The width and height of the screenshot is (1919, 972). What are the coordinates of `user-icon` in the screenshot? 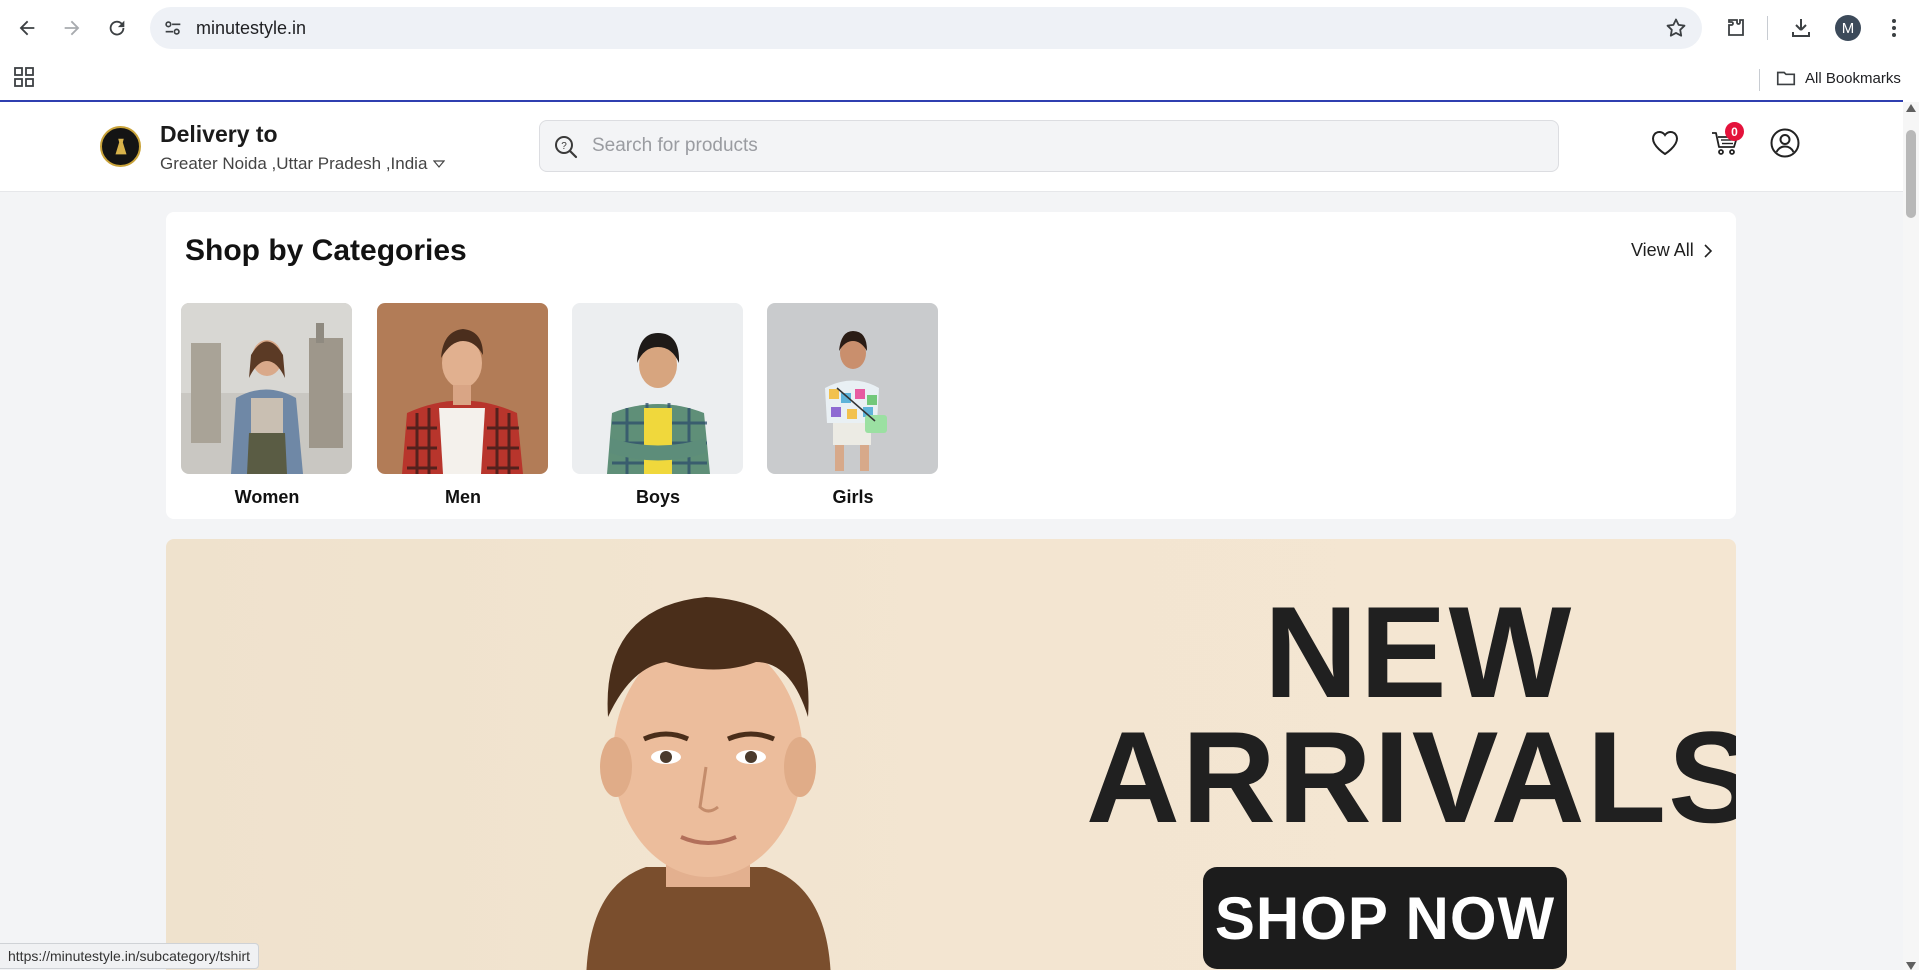 It's located at (1785, 143).